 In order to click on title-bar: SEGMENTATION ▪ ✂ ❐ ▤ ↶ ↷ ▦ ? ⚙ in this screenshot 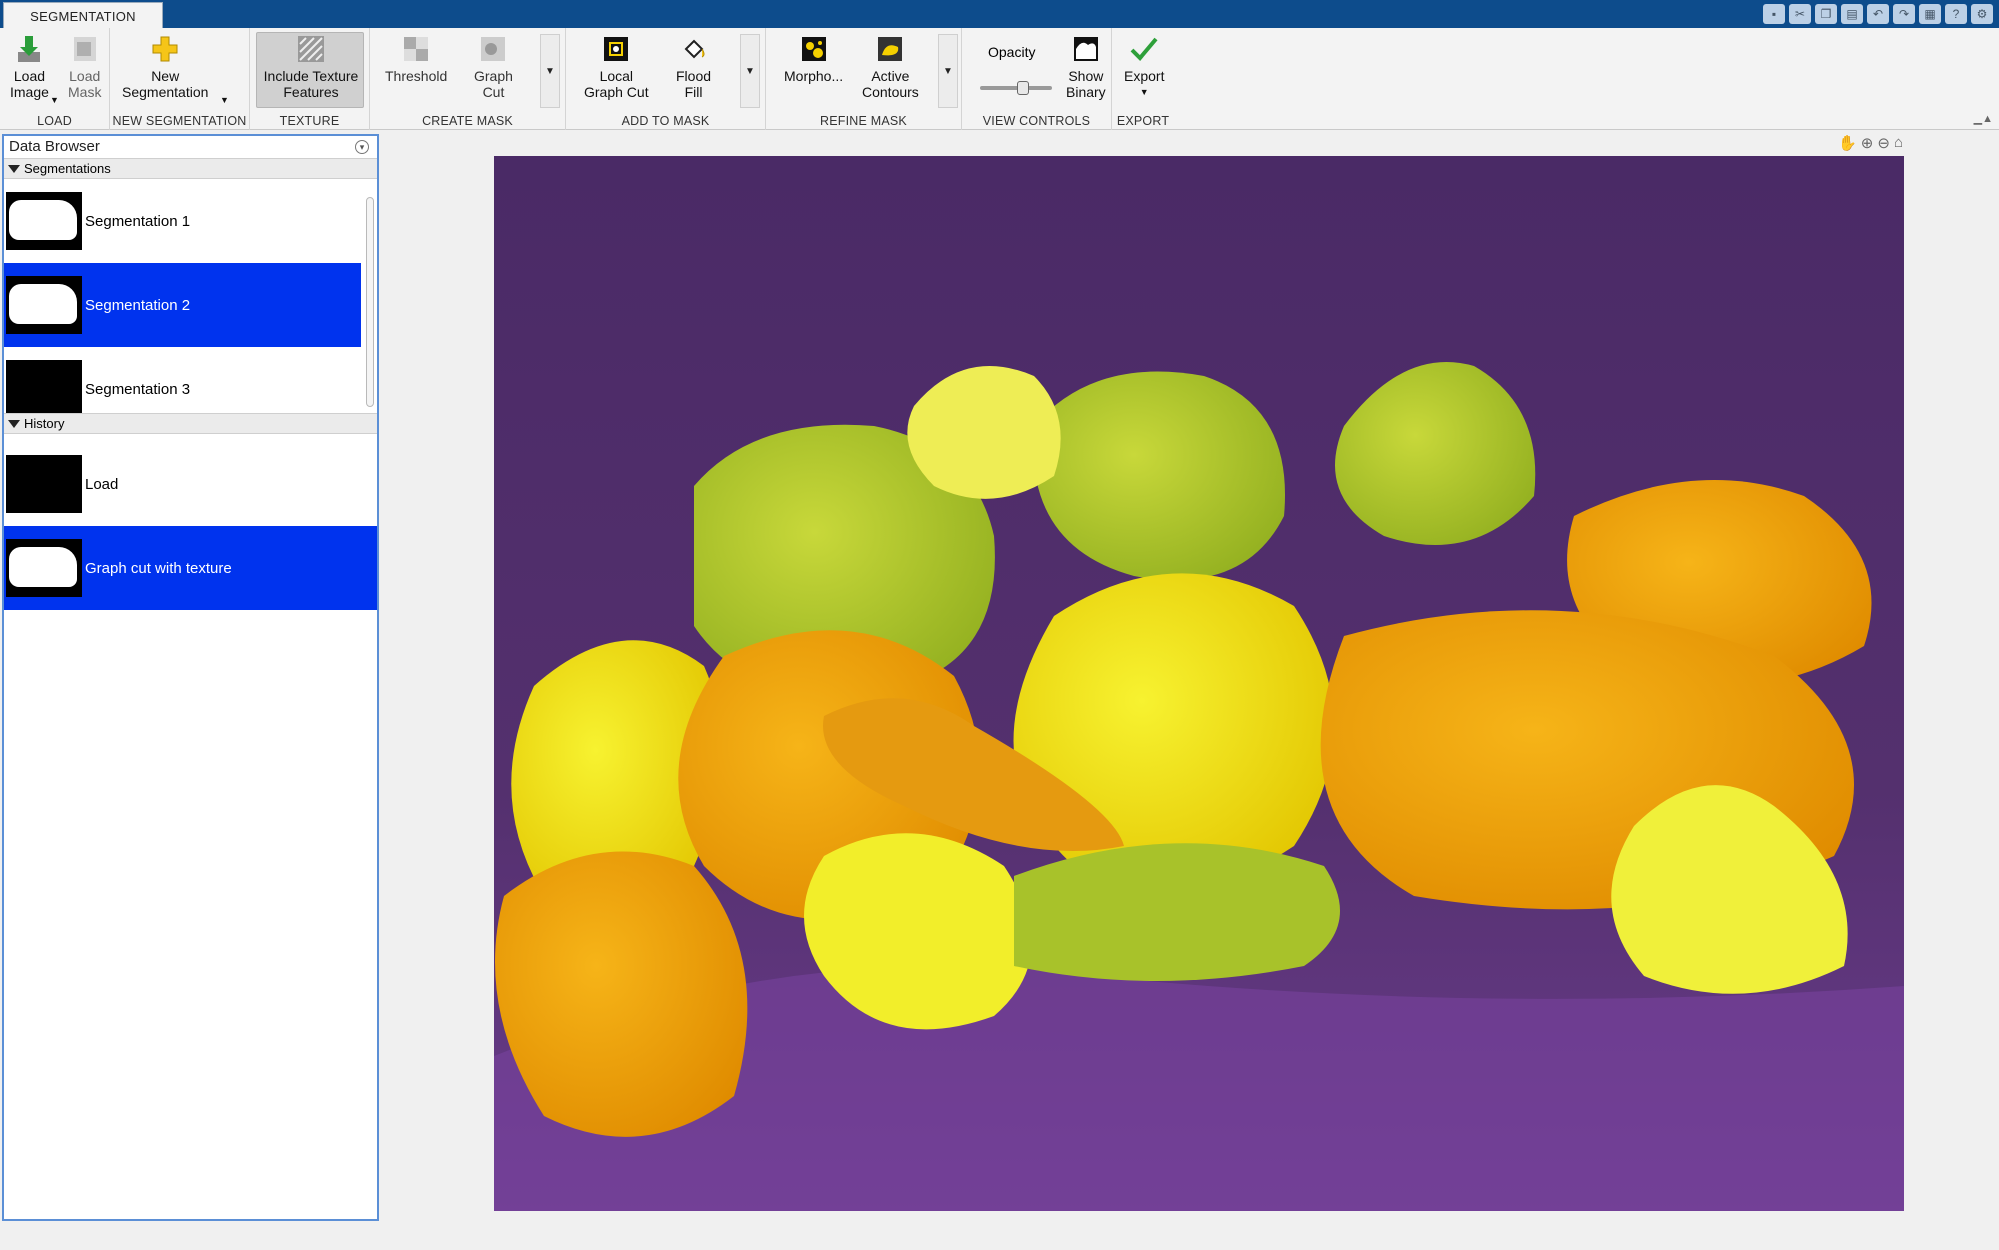, I will do `click(999, 14)`.